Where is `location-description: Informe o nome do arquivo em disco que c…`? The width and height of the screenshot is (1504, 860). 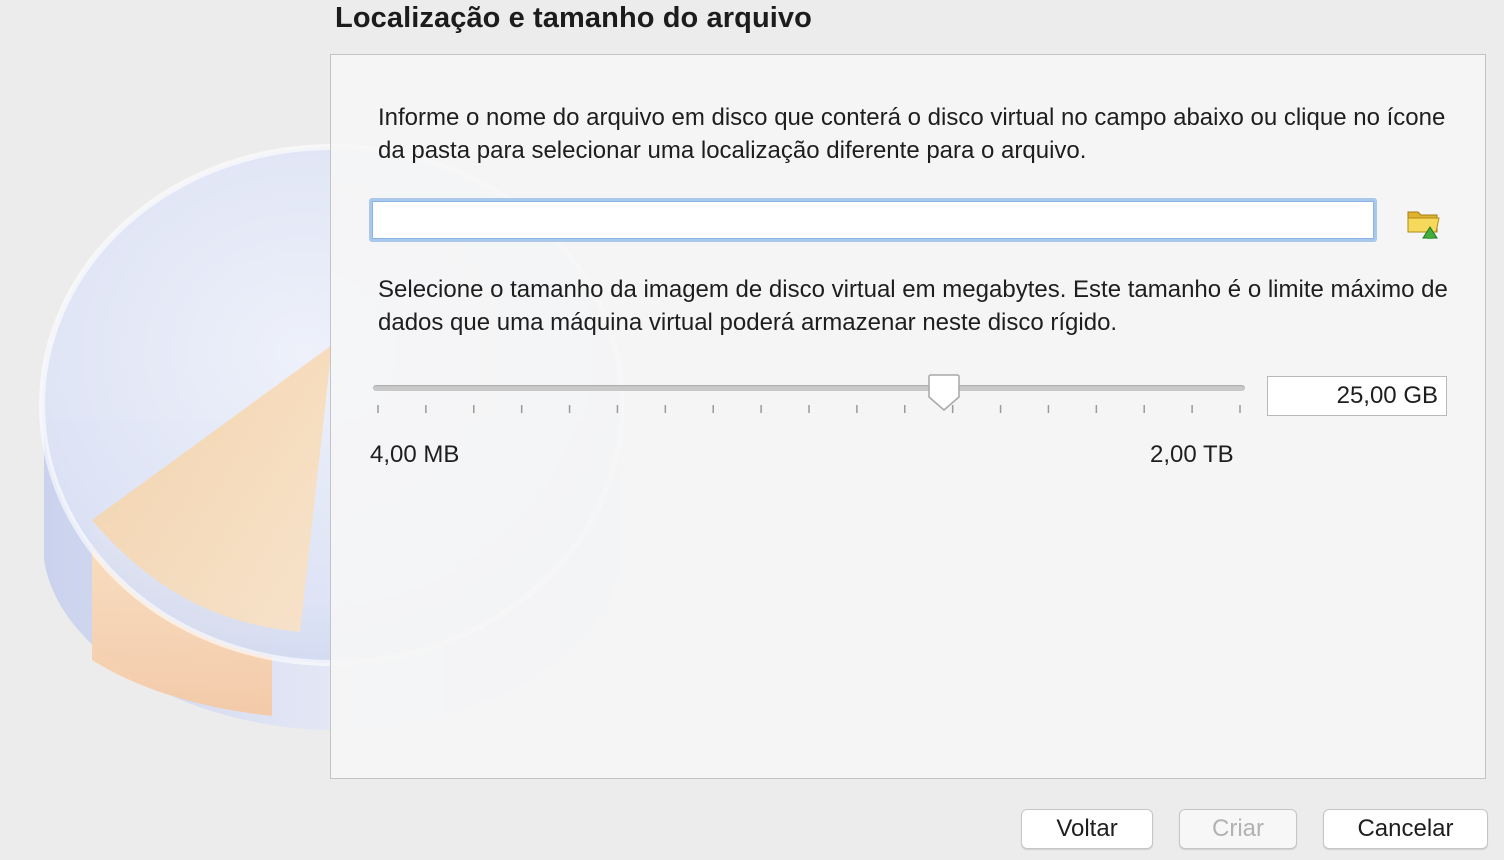 location-description: Informe o nome do arquivo em disco que c… is located at coordinates (912, 134).